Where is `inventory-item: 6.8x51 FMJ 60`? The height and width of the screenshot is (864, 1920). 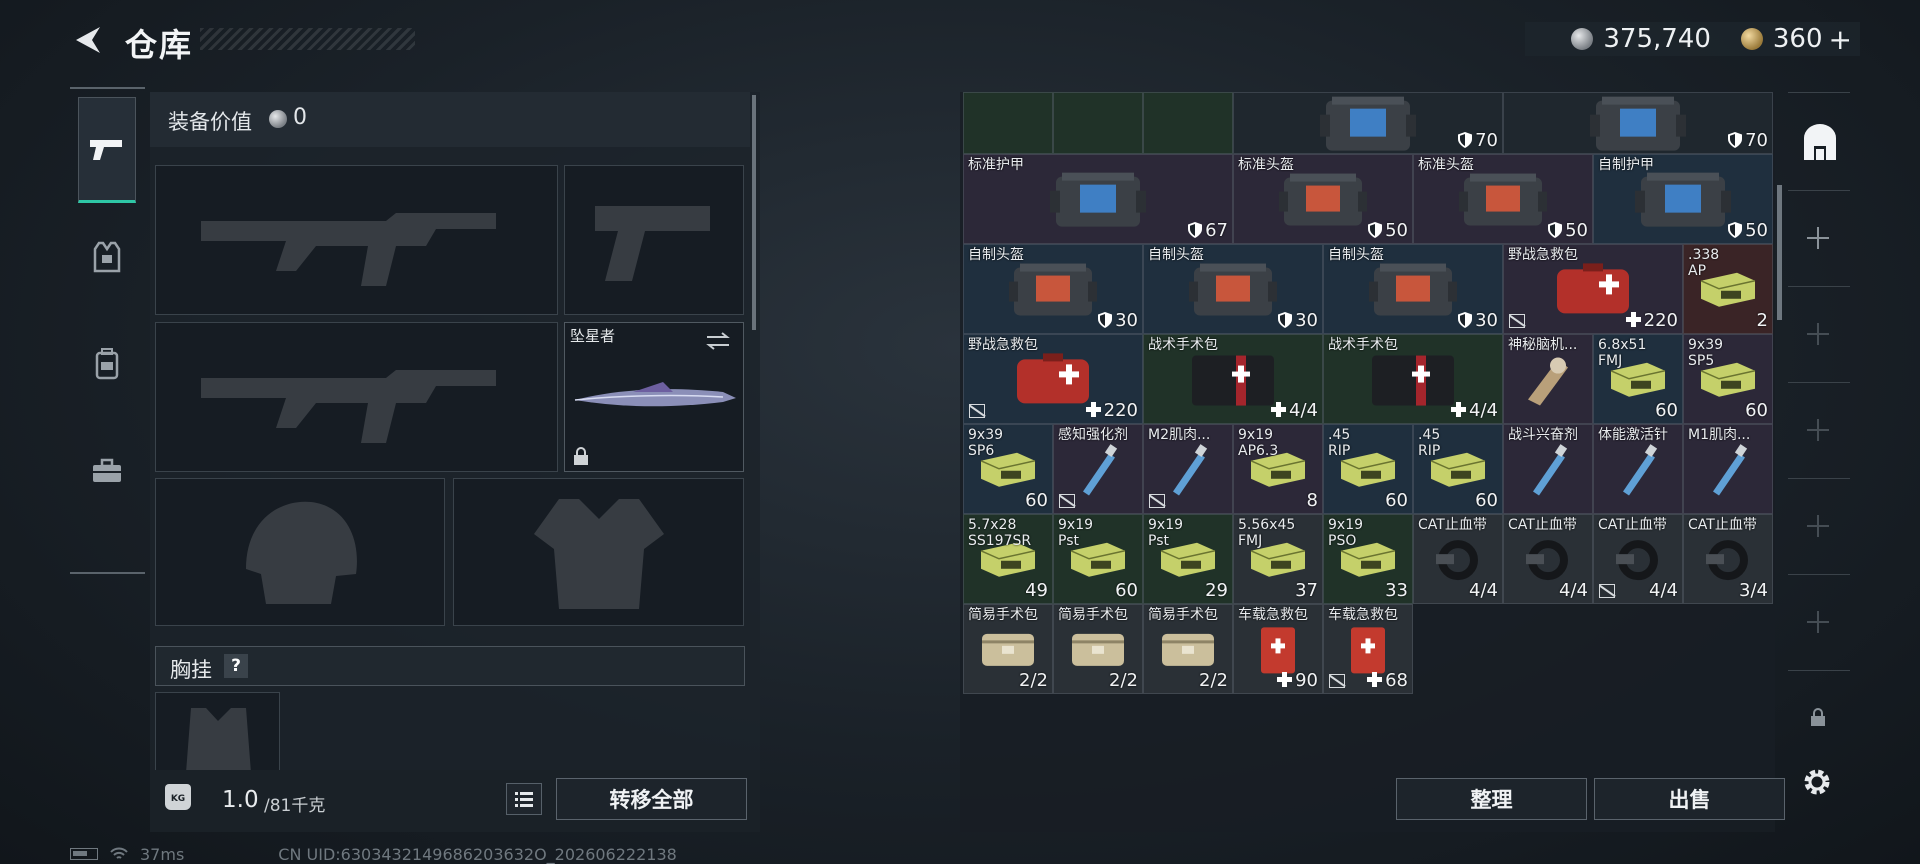 inventory-item: 6.8x51 FMJ 60 is located at coordinates (1638, 379).